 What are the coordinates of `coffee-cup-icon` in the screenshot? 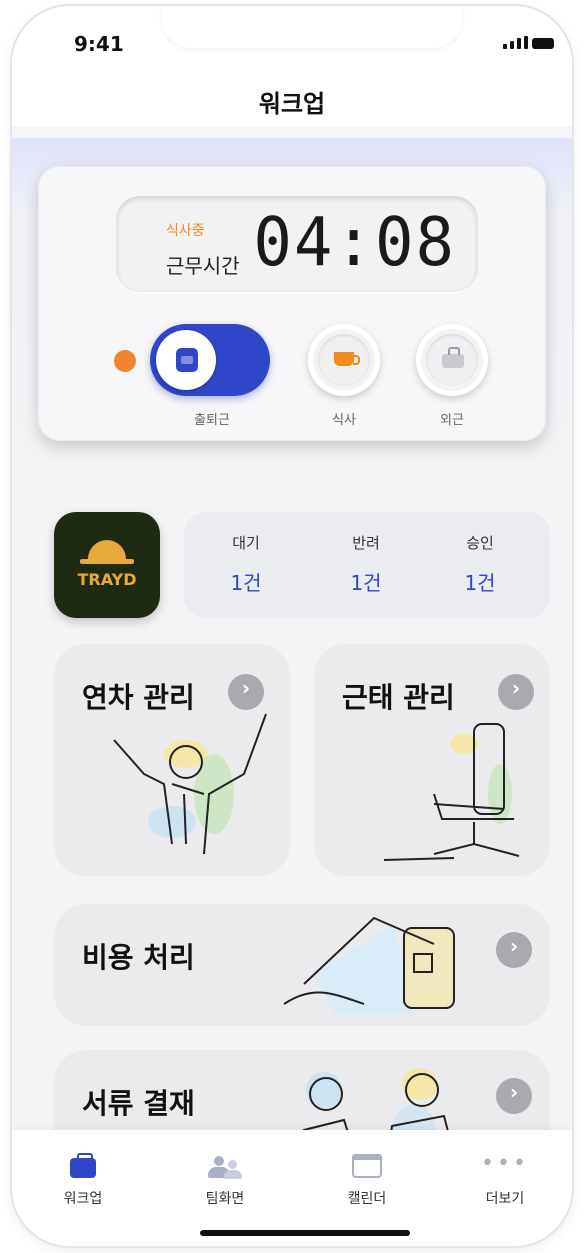 It's located at (347, 359).